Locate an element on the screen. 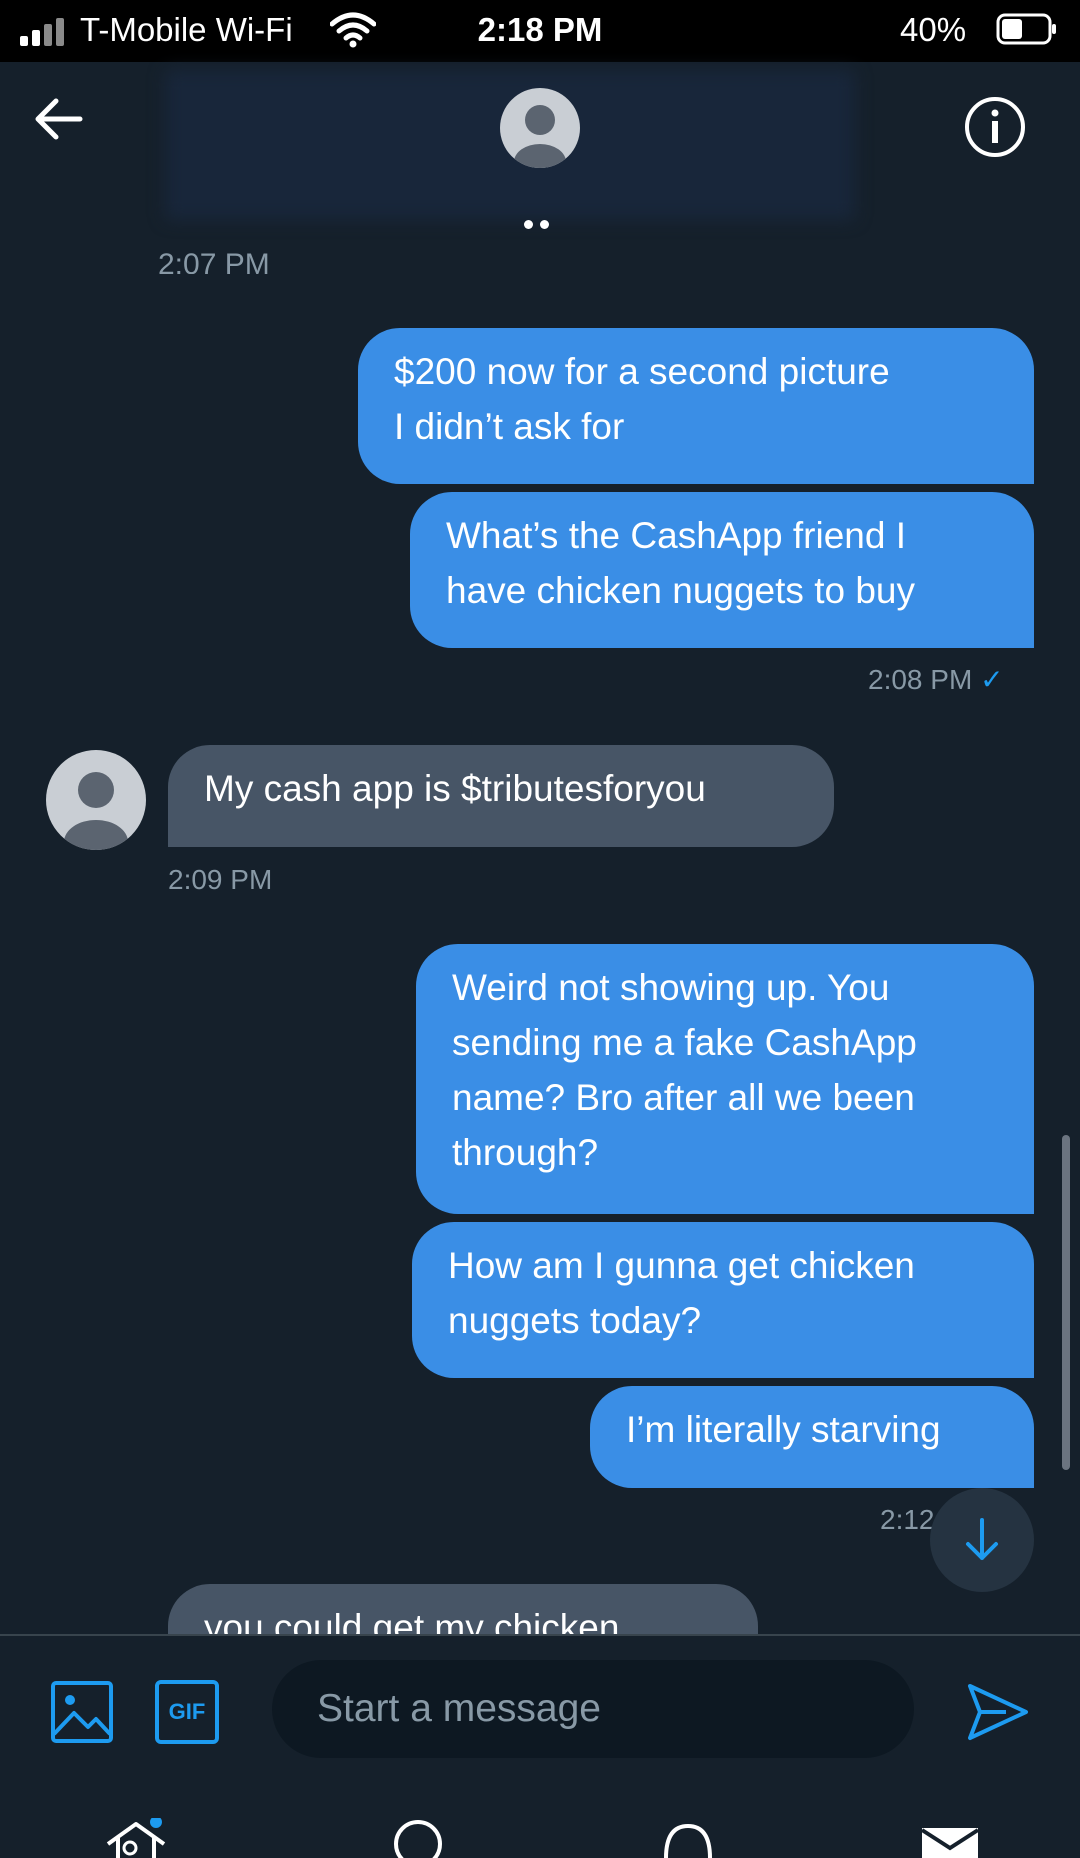 The height and width of the screenshot is (1858, 1080). message-line: you could get my chicken is located at coordinates (412, 1620).